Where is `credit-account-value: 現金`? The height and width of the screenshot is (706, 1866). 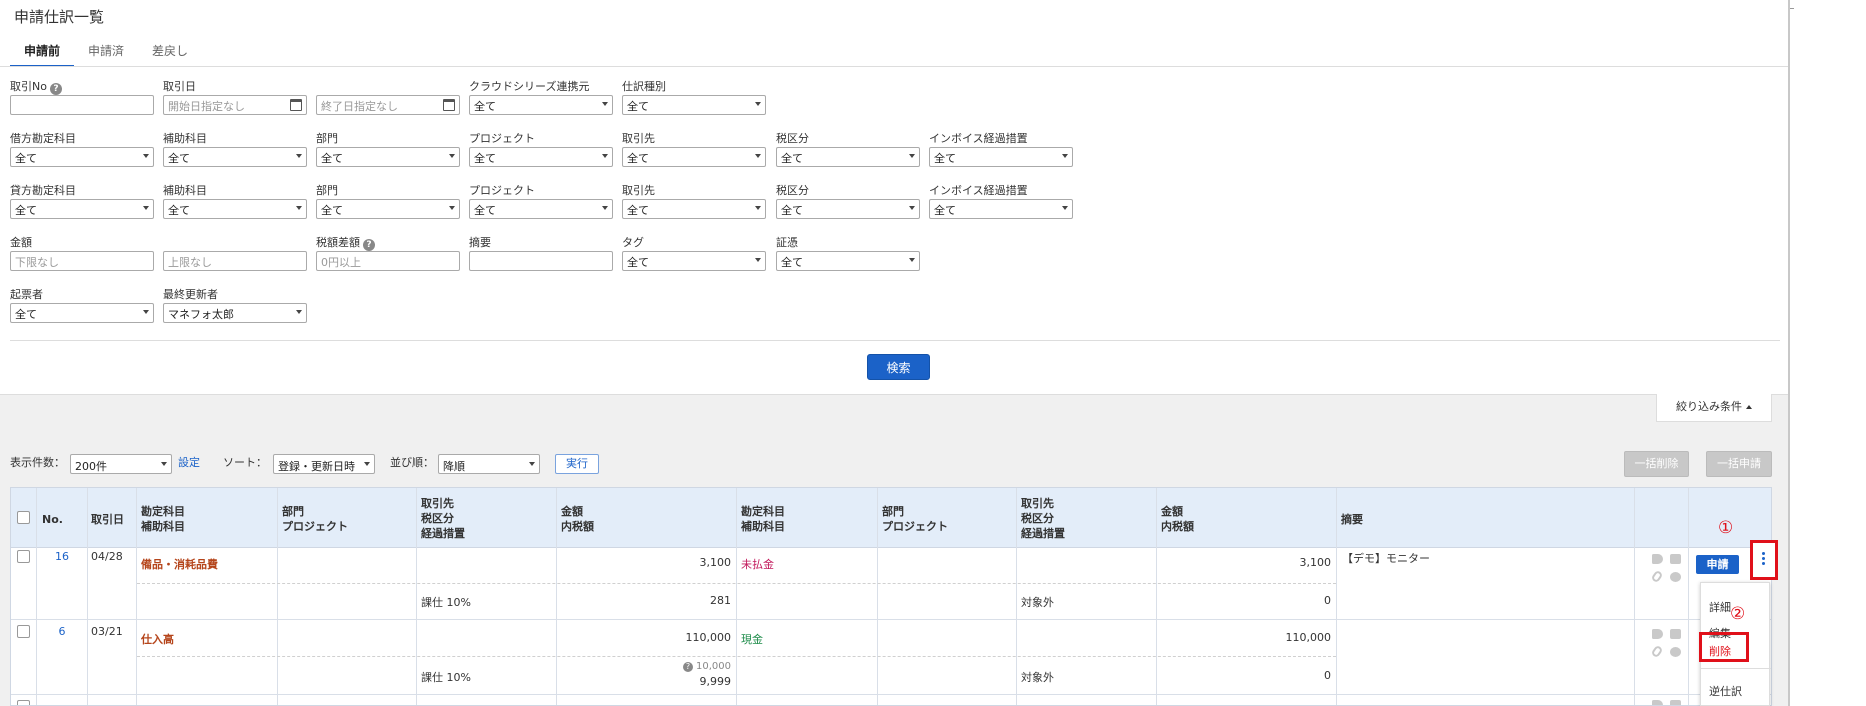 credit-account-value: 現金 is located at coordinates (752, 639).